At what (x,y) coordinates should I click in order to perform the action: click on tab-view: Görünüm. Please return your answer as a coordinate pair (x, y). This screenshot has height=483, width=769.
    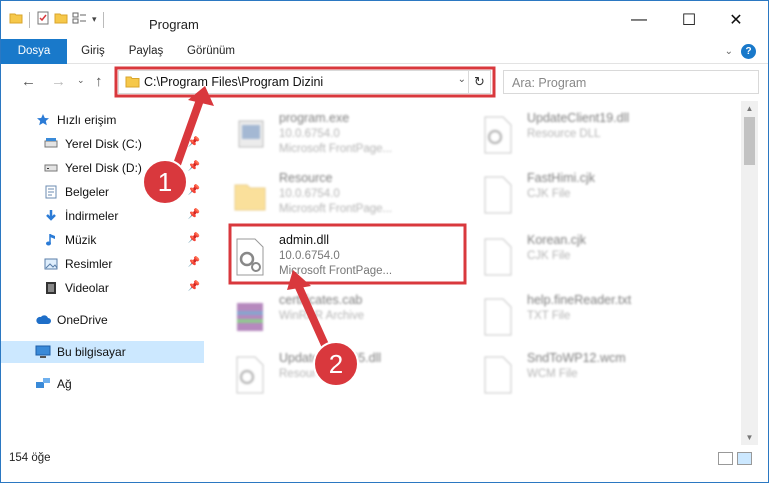
    Looking at the image, I should click on (211, 51).